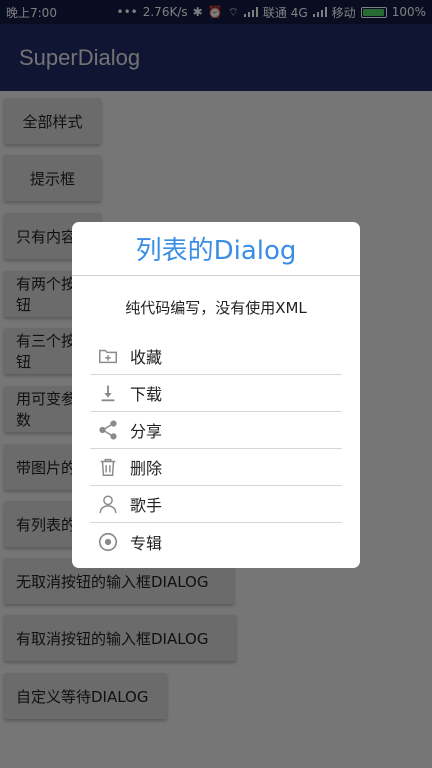 The image size is (432, 768). I want to click on dialog-item-label: 收藏, so click(146, 357).